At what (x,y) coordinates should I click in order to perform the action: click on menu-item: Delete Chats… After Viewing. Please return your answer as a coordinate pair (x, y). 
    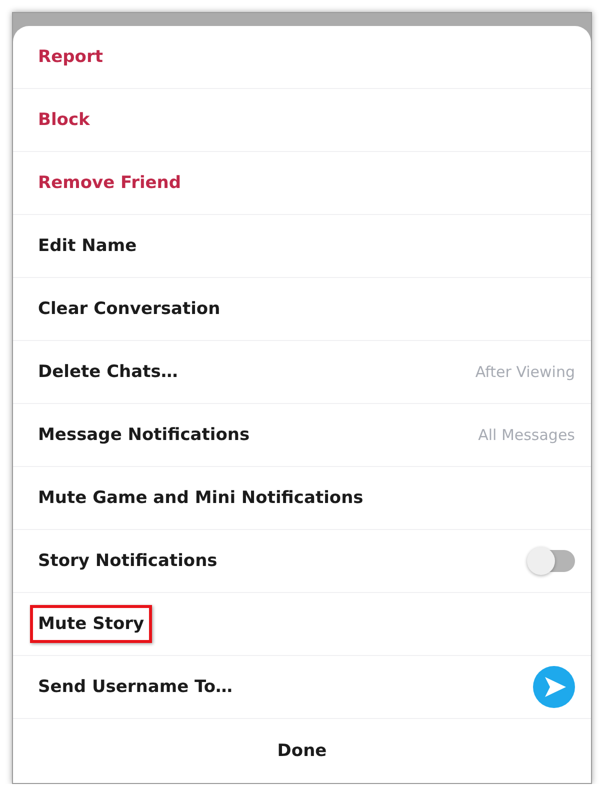
    Looking at the image, I should click on (302, 372).